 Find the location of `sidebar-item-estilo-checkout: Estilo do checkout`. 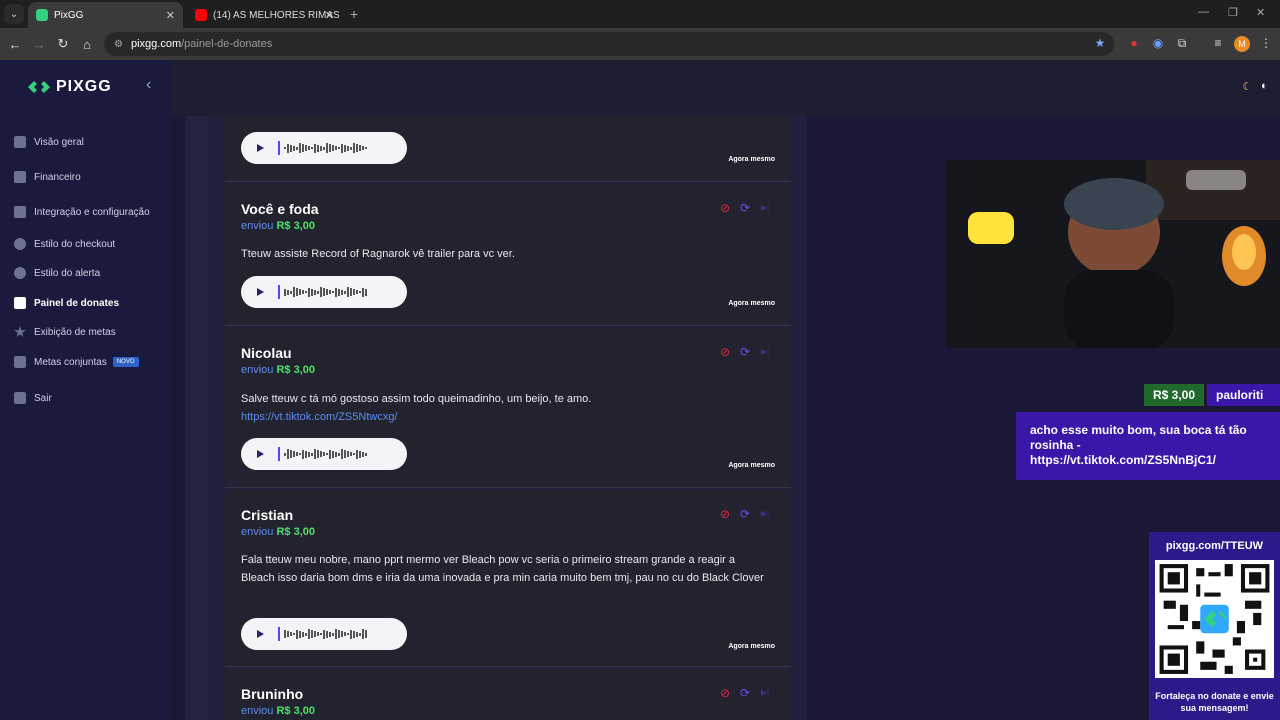

sidebar-item-estilo-checkout: Estilo do checkout is located at coordinates (64, 244).